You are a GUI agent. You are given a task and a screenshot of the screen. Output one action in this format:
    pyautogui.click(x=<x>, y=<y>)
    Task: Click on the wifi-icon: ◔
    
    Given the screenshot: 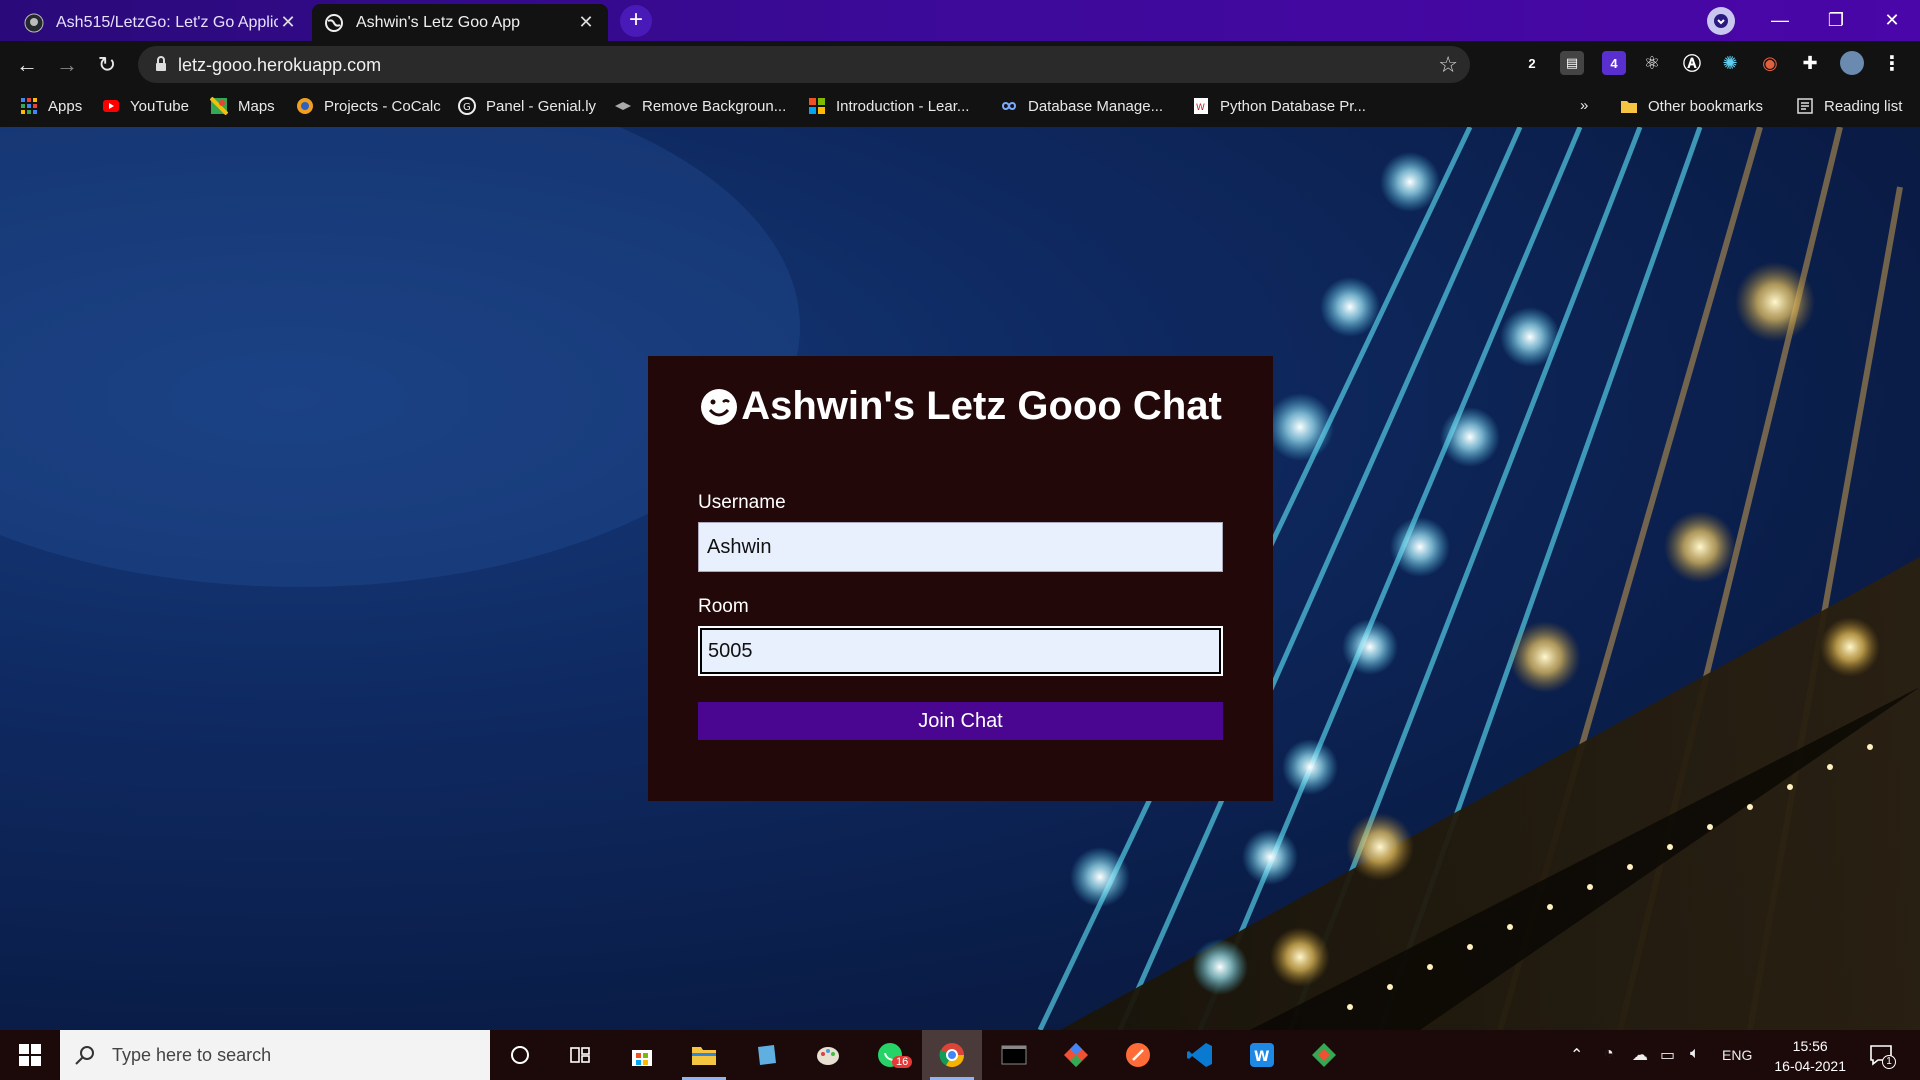 What is the action you would take?
    pyautogui.click(x=1609, y=1054)
    